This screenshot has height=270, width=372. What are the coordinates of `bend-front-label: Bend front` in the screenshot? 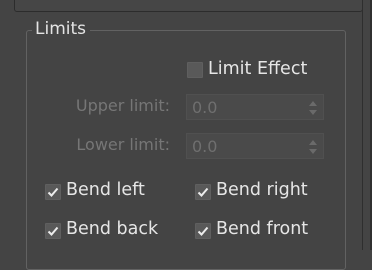 It's located at (262, 229).